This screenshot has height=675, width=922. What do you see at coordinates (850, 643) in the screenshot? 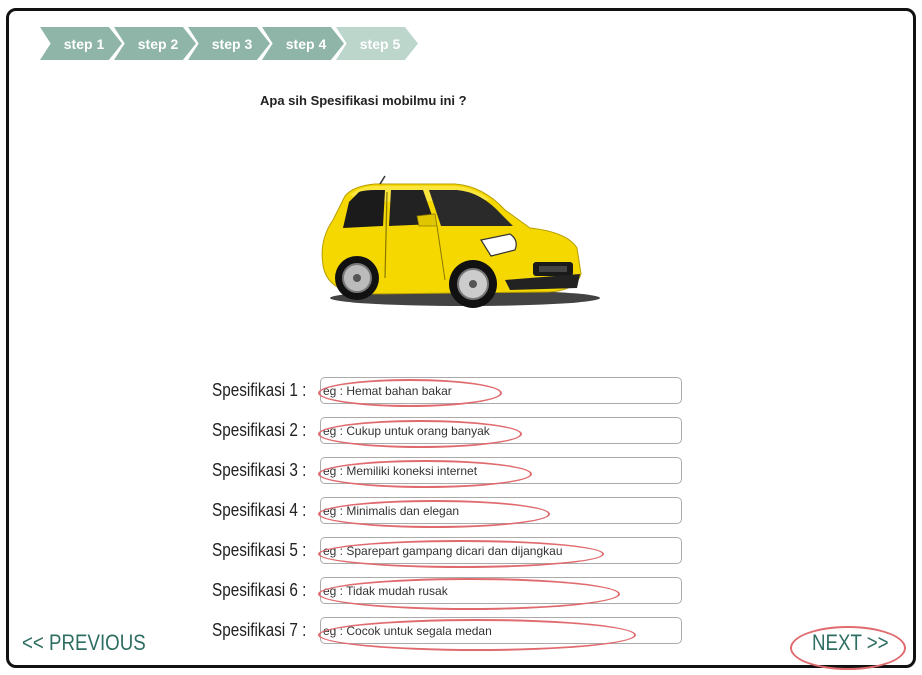
I see `next-button: NEXT >>` at bounding box center [850, 643].